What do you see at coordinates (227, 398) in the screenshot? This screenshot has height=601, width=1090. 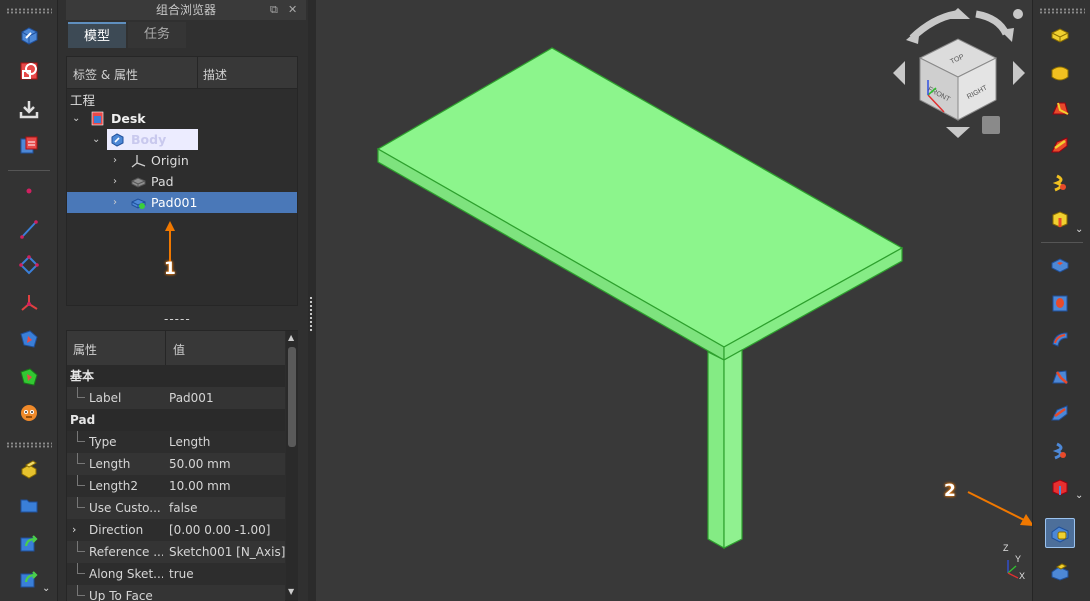 I see `property-value: Pad001` at bounding box center [227, 398].